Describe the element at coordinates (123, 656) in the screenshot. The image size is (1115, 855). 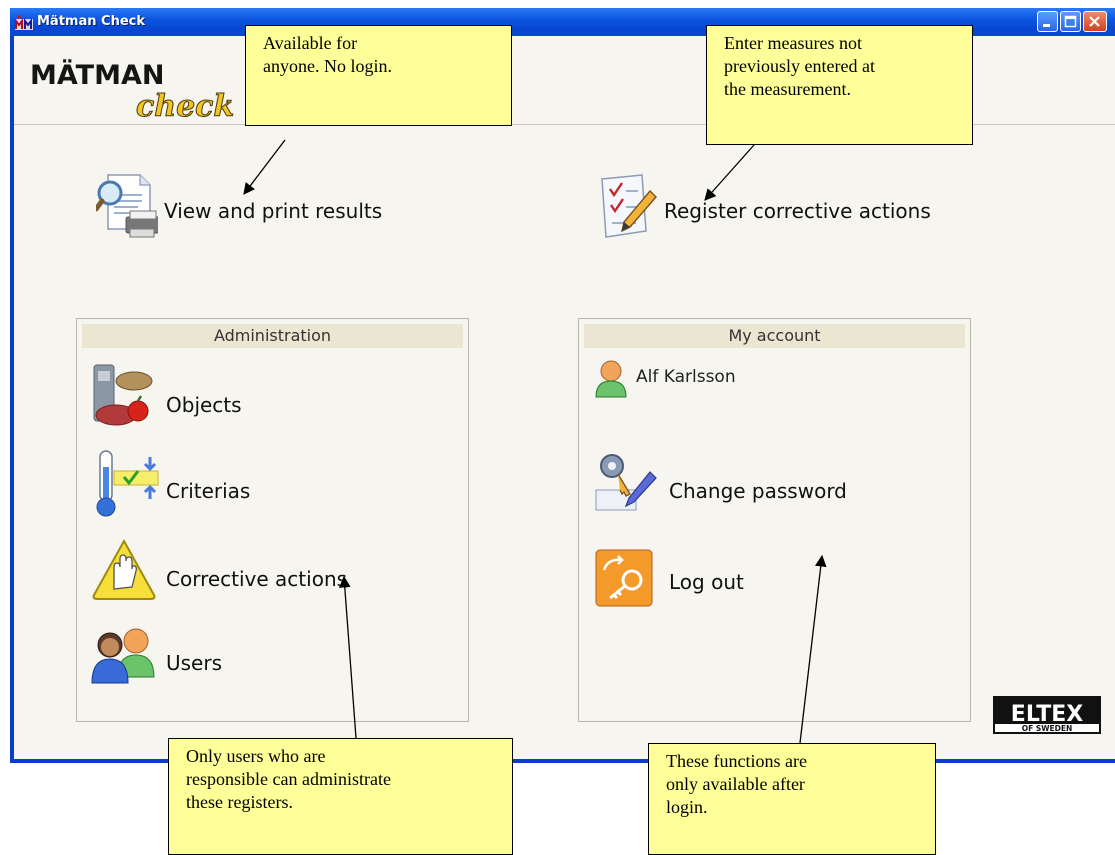
I see `users-icon` at that location.